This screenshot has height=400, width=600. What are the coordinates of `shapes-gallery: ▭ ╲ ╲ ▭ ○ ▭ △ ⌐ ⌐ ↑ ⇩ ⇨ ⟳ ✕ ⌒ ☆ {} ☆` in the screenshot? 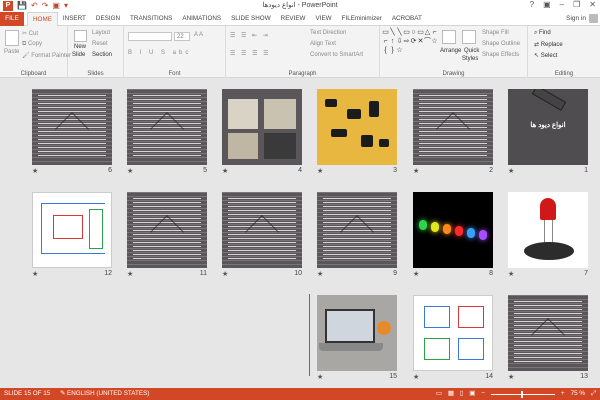 It's located at (410, 42).